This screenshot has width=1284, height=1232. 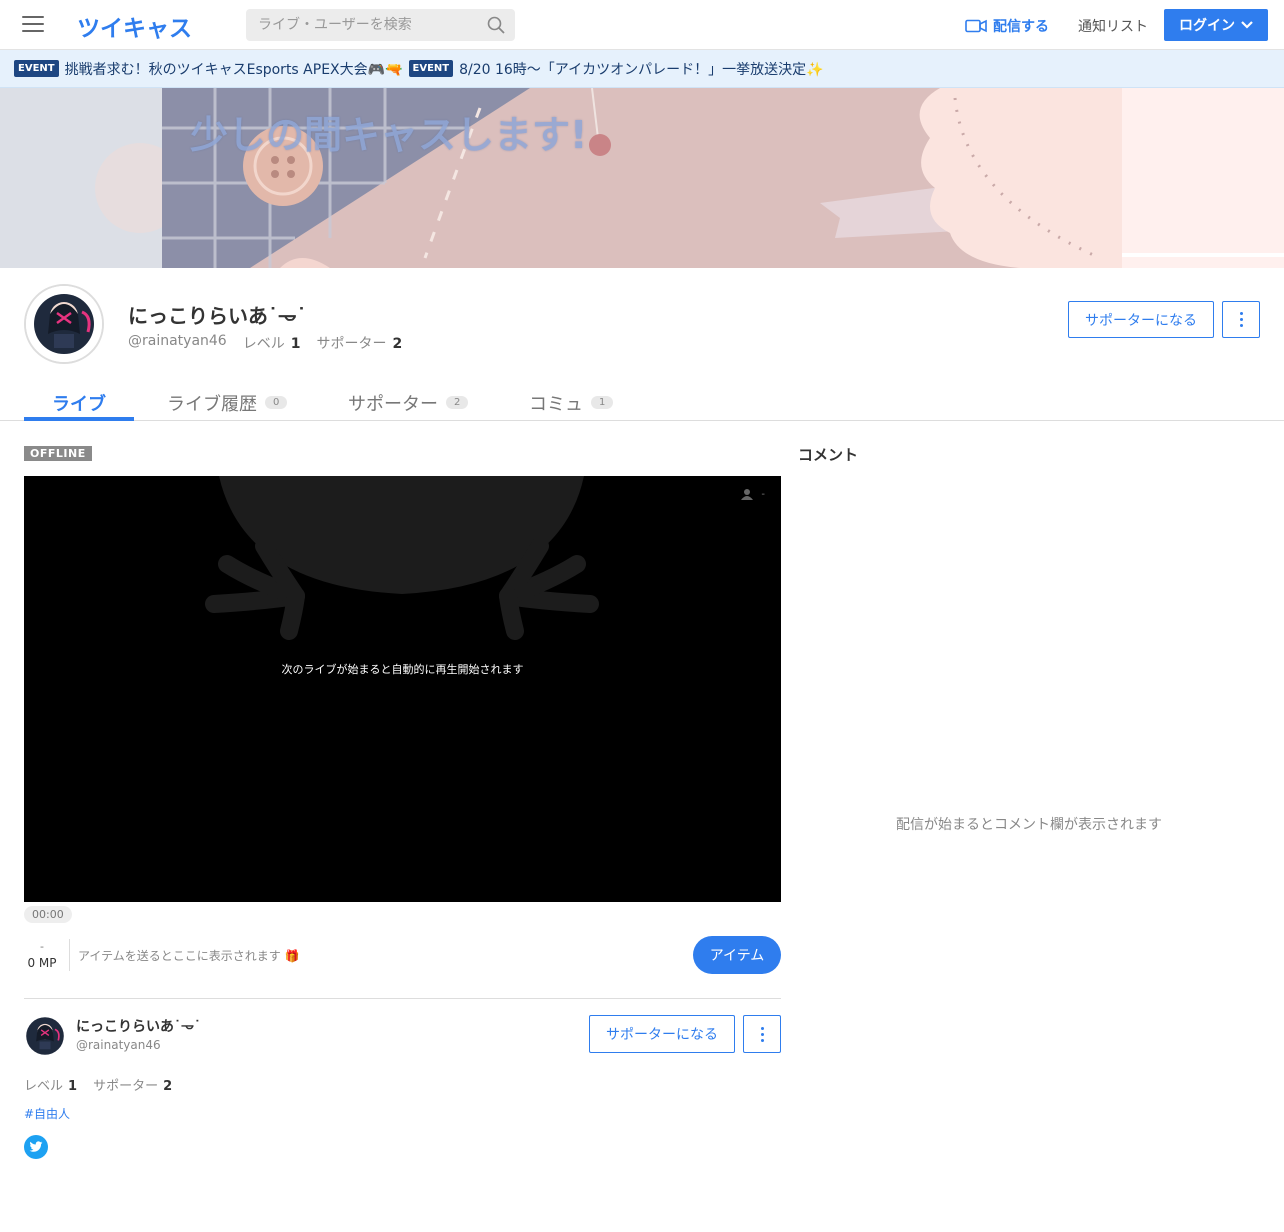 I want to click on offline-mascot-graphic, so click(x=402, y=558).